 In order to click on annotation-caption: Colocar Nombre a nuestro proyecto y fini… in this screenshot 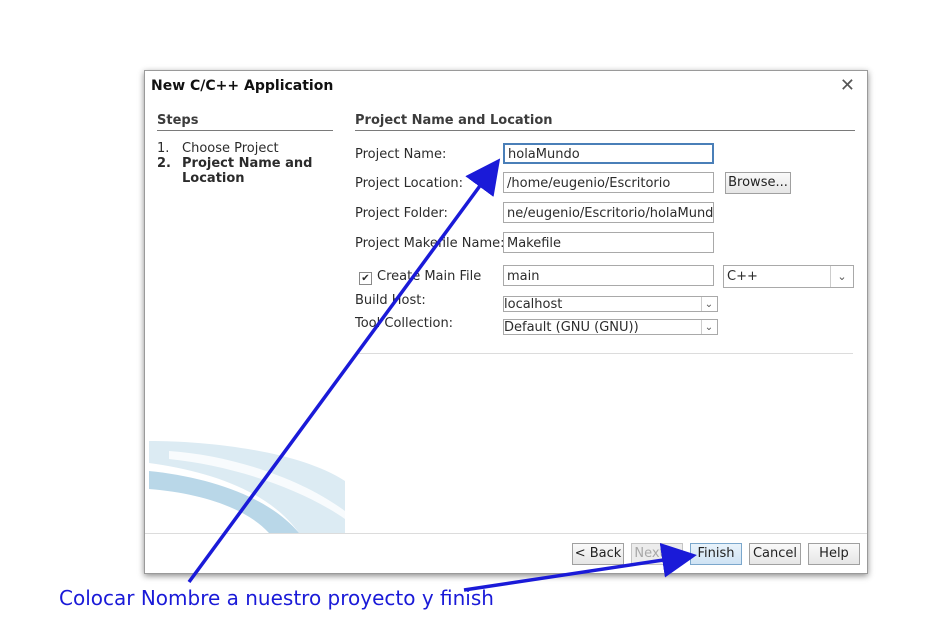, I will do `click(276, 598)`.